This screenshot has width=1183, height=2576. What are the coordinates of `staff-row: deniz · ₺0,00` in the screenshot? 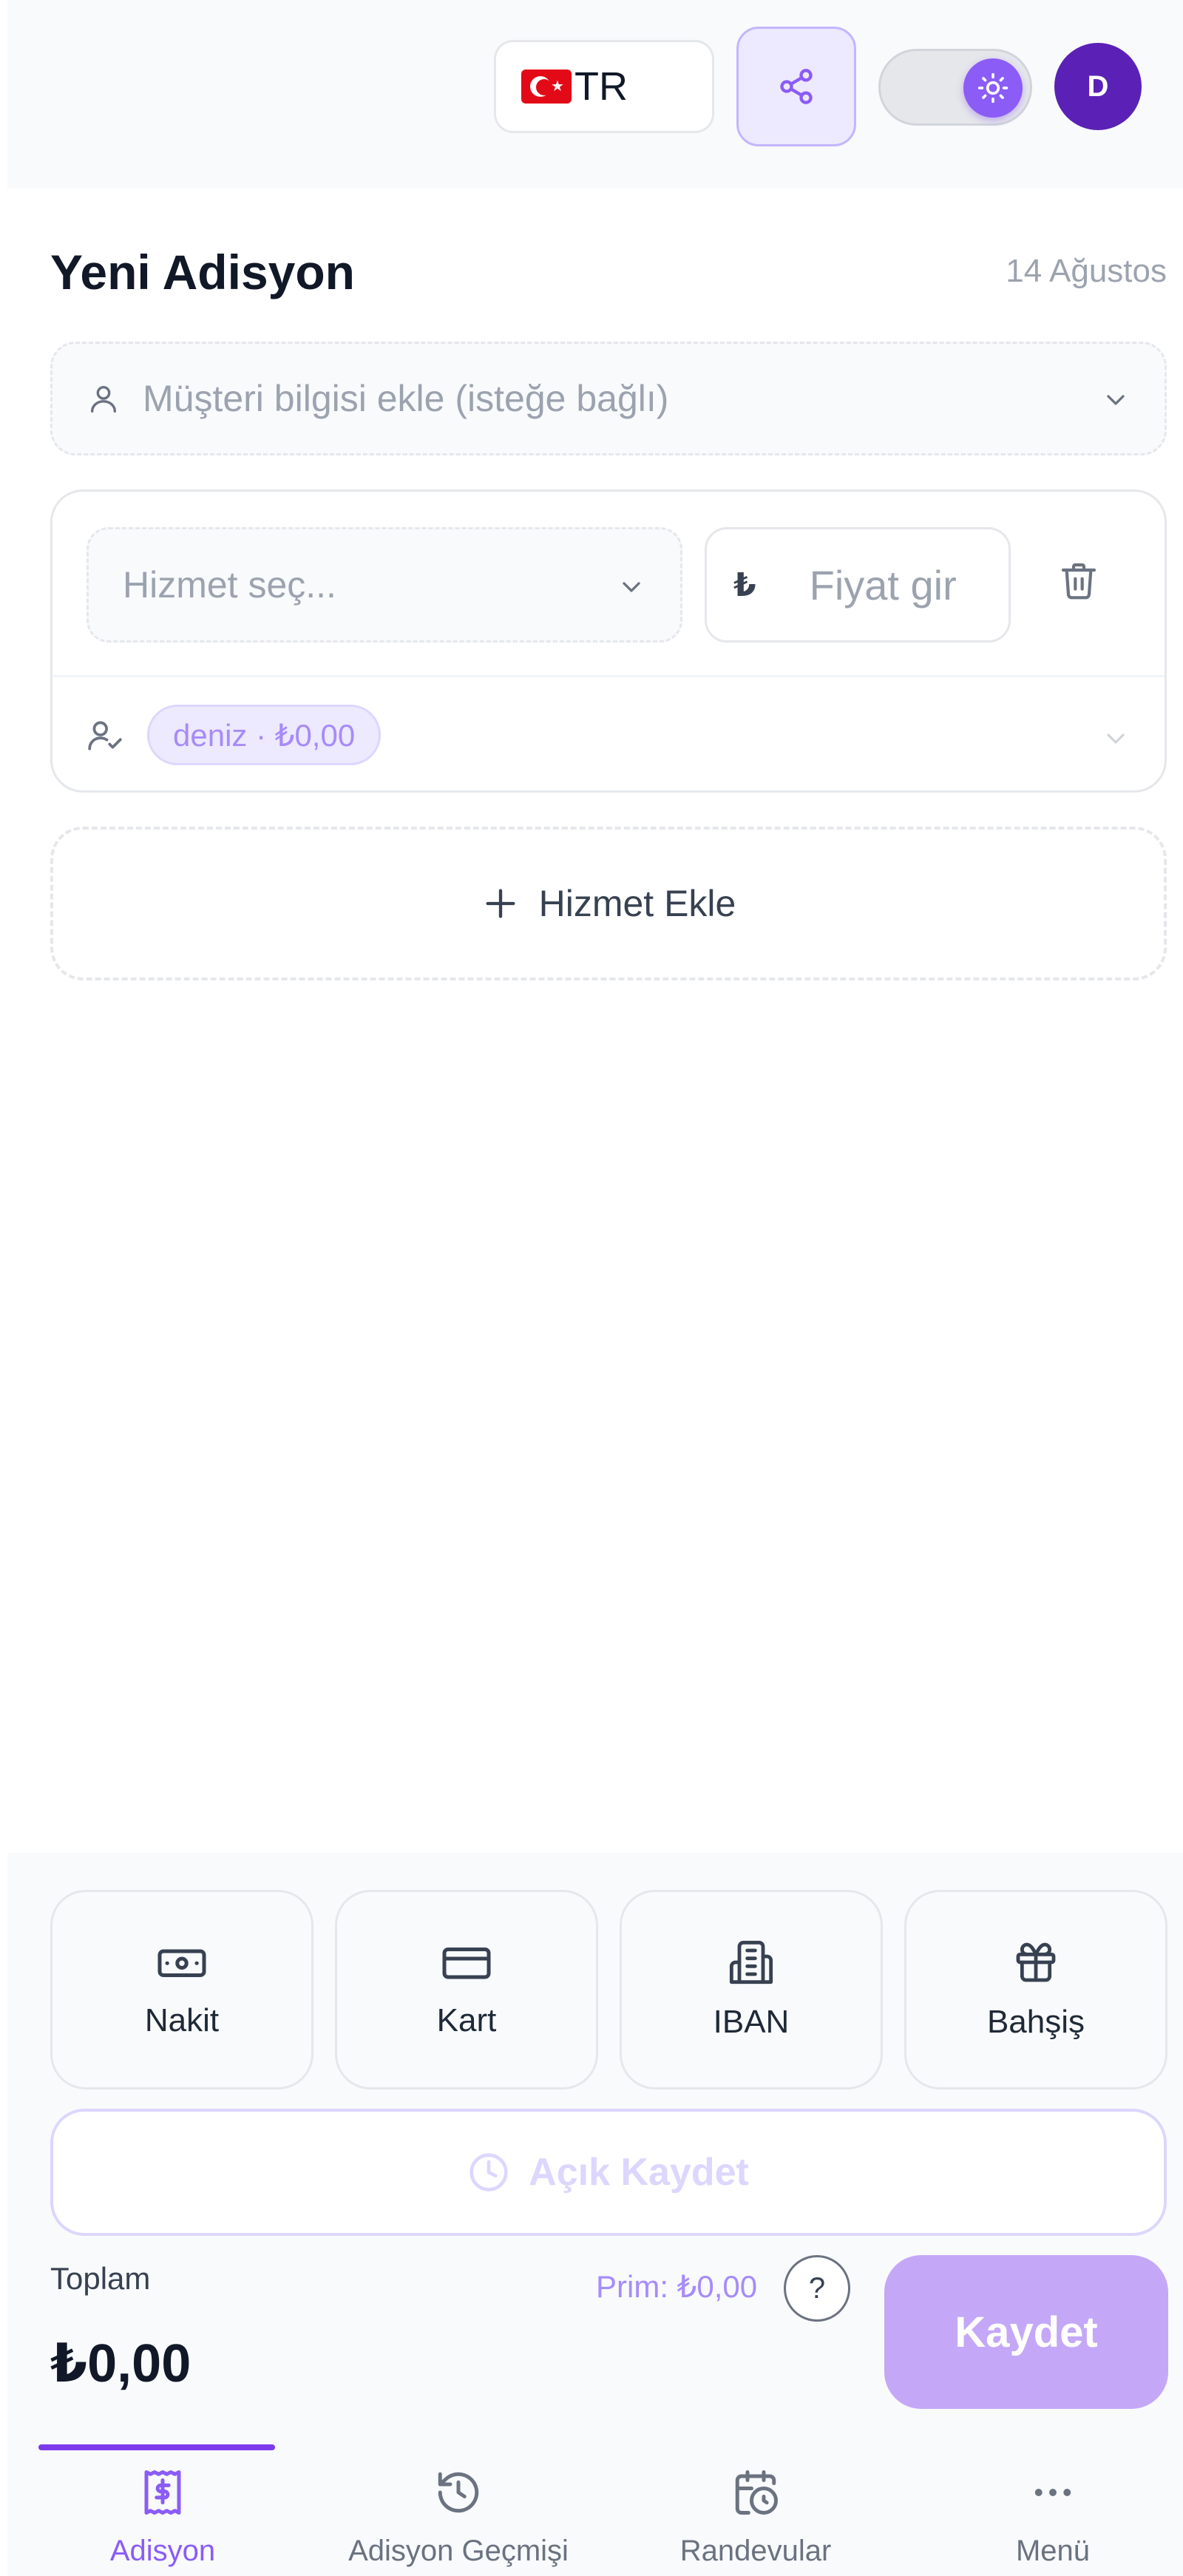 It's located at (234, 735).